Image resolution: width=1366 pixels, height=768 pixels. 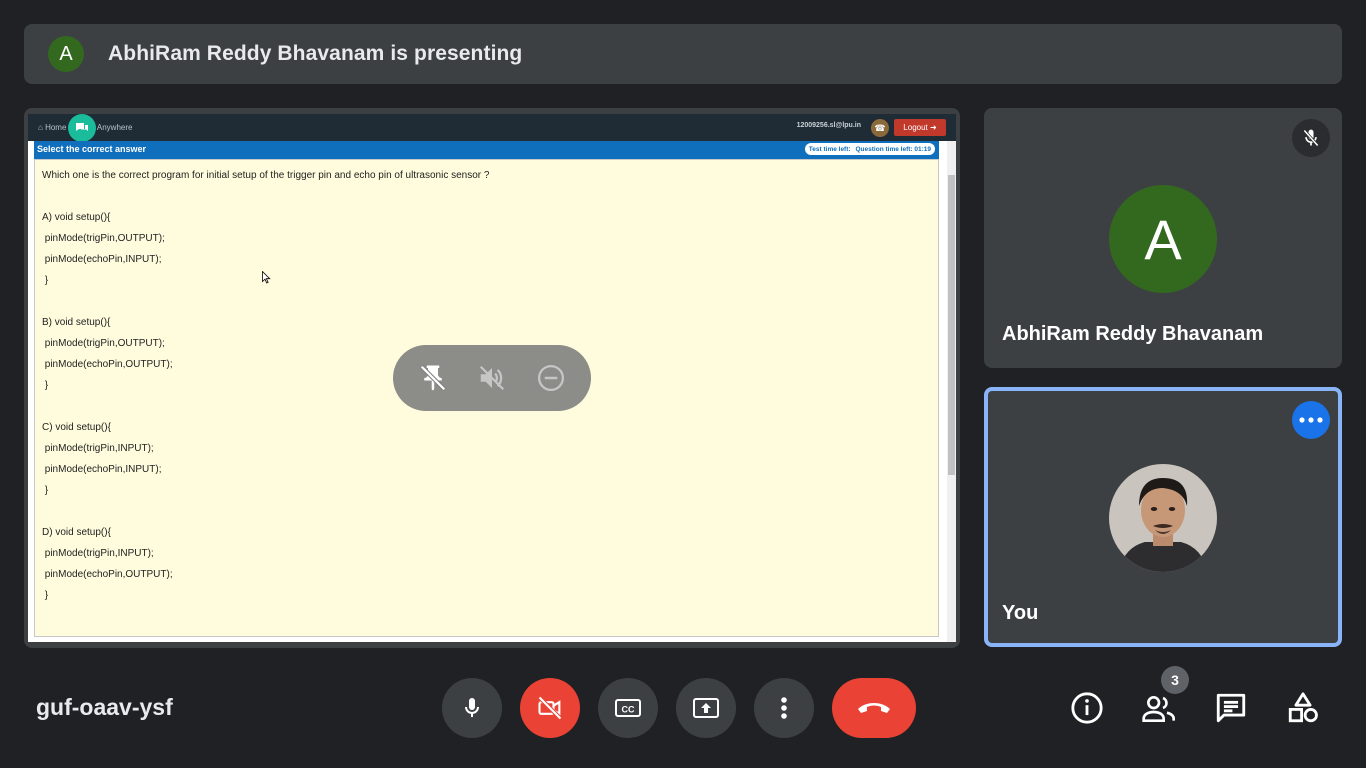 I want to click on chat-icon, so click(x=1231, y=708).